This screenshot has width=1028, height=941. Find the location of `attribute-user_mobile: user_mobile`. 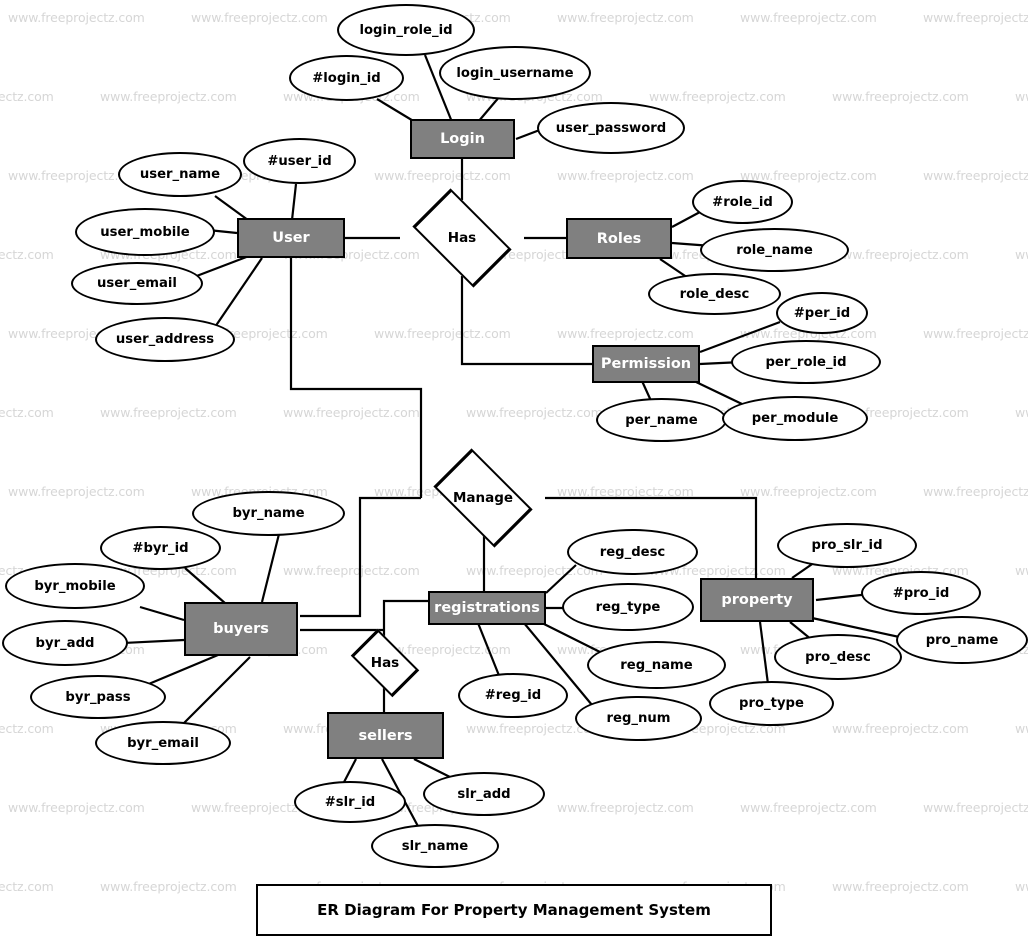

attribute-user_mobile: user_mobile is located at coordinates (145, 232).